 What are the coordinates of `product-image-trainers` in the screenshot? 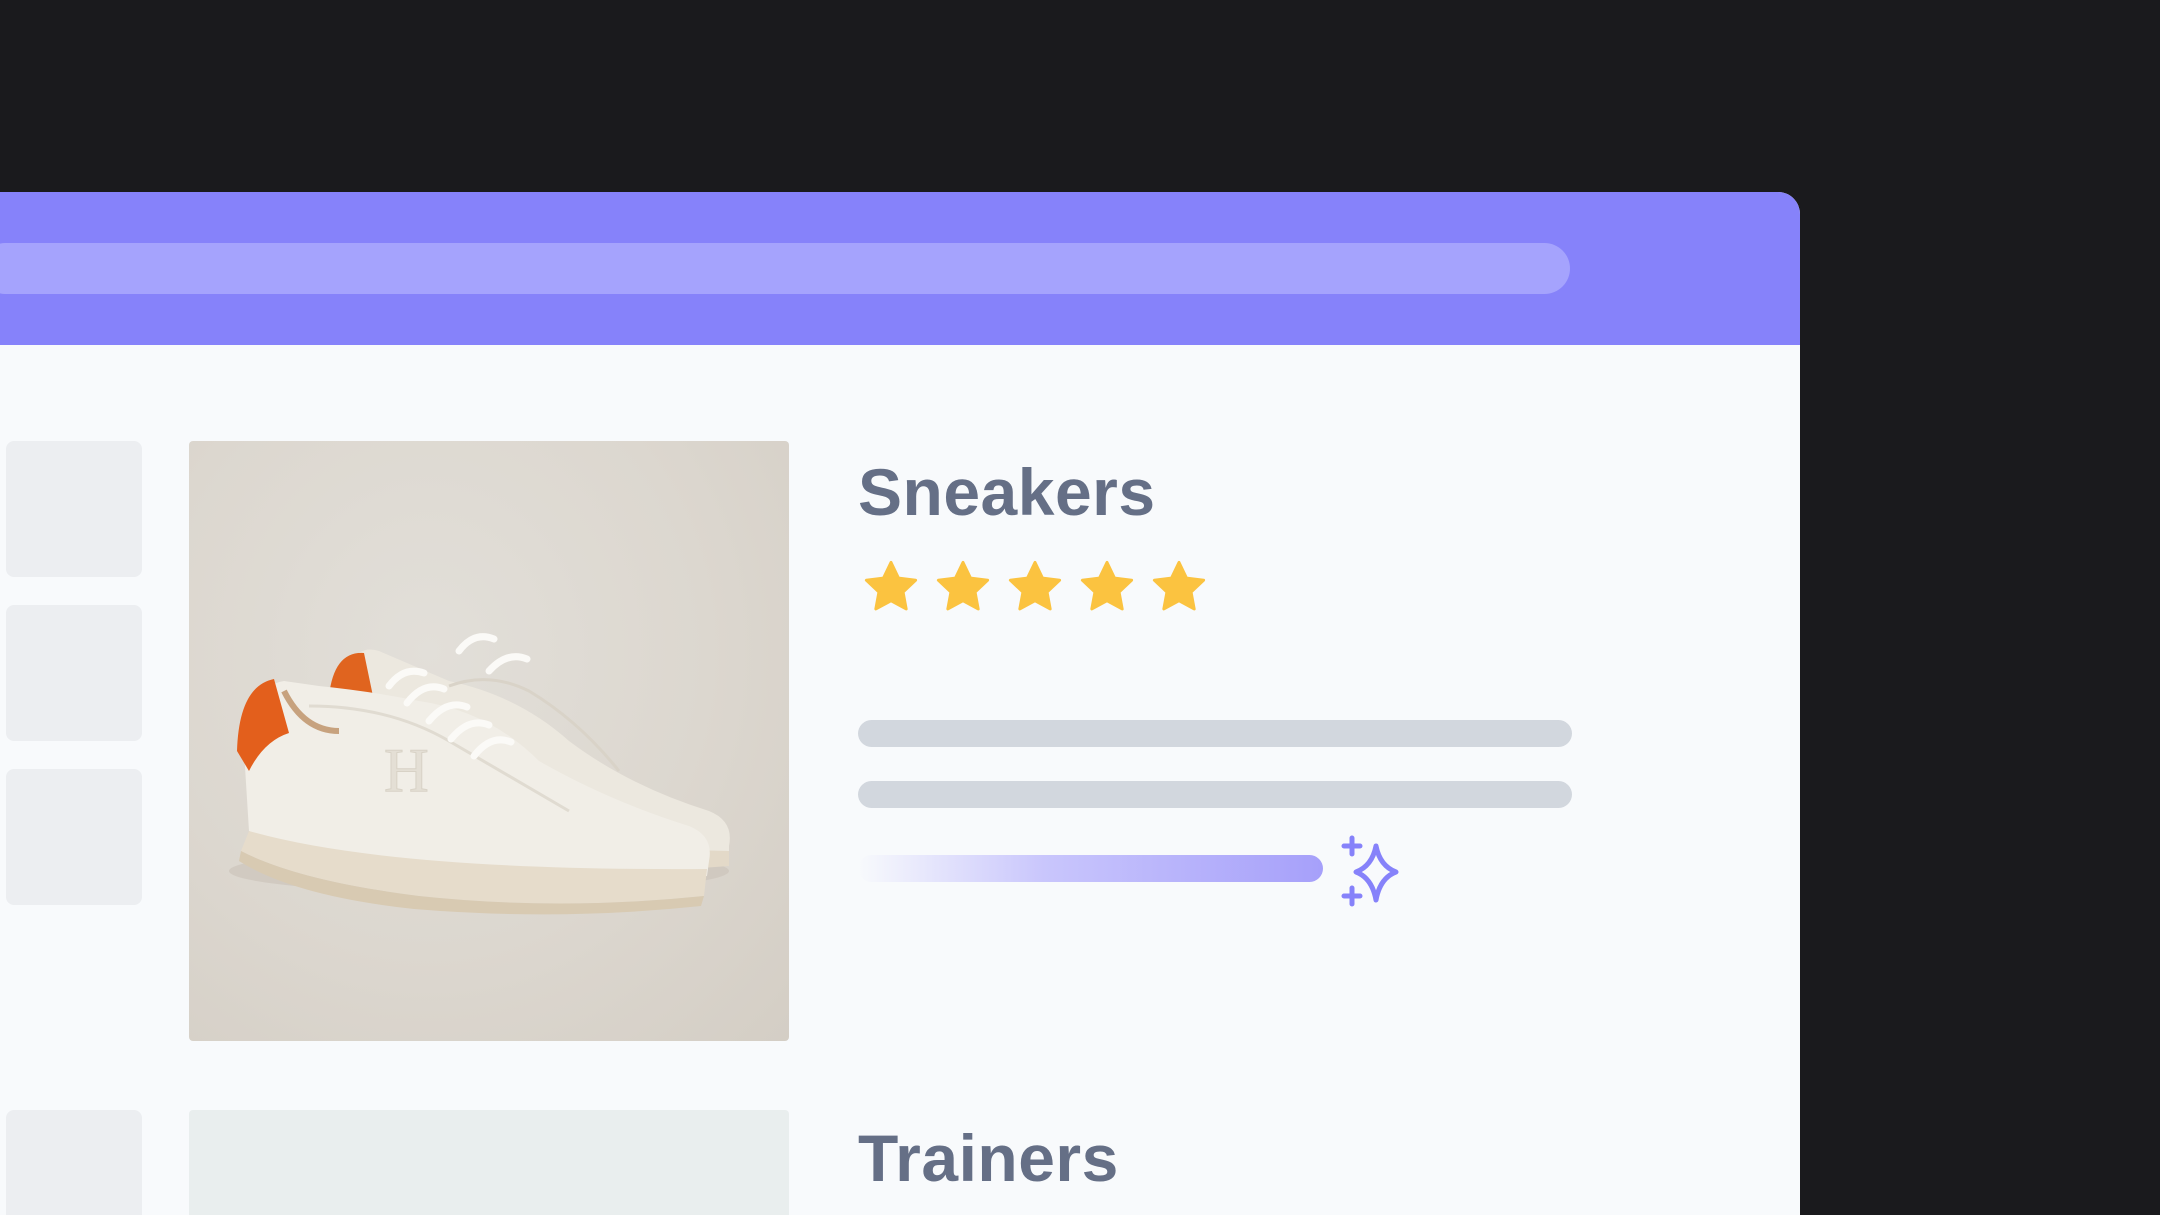 It's located at (489, 1162).